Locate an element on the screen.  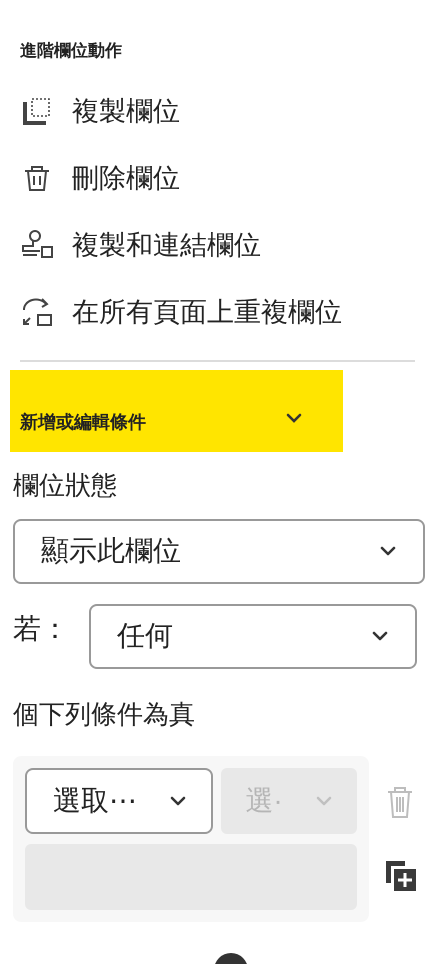
match-dropdown: 任何 is located at coordinates (253, 636).